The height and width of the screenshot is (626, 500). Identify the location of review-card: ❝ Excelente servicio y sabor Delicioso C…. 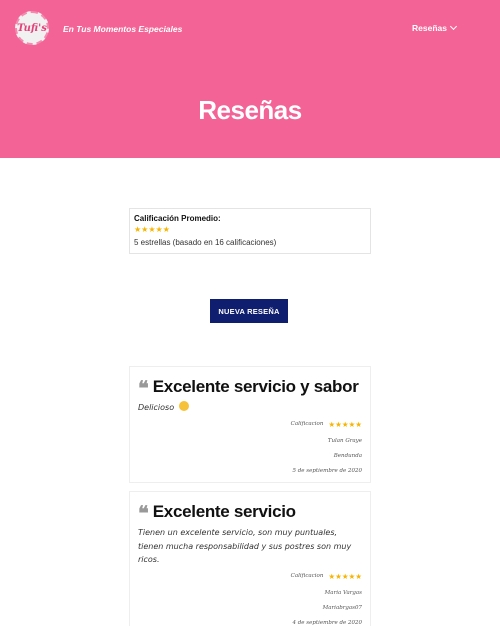
(250, 424).